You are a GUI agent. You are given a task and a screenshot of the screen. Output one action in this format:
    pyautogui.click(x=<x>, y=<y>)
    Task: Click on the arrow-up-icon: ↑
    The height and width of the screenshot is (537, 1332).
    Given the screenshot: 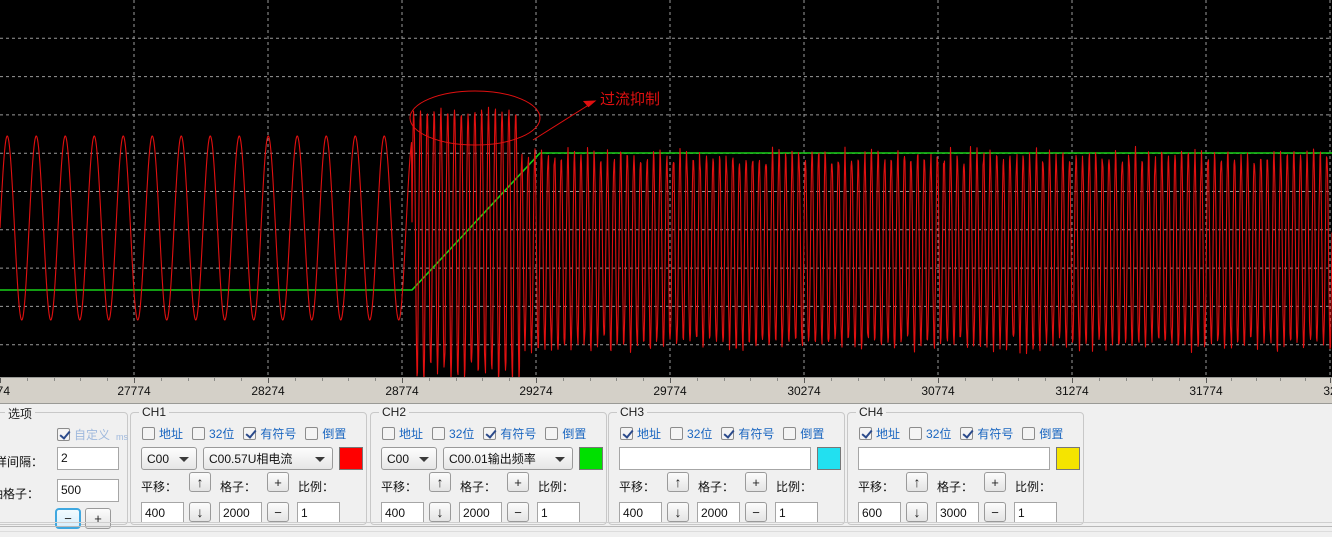 What is the action you would take?
    pyautogui.click(x=440, y=482)
    